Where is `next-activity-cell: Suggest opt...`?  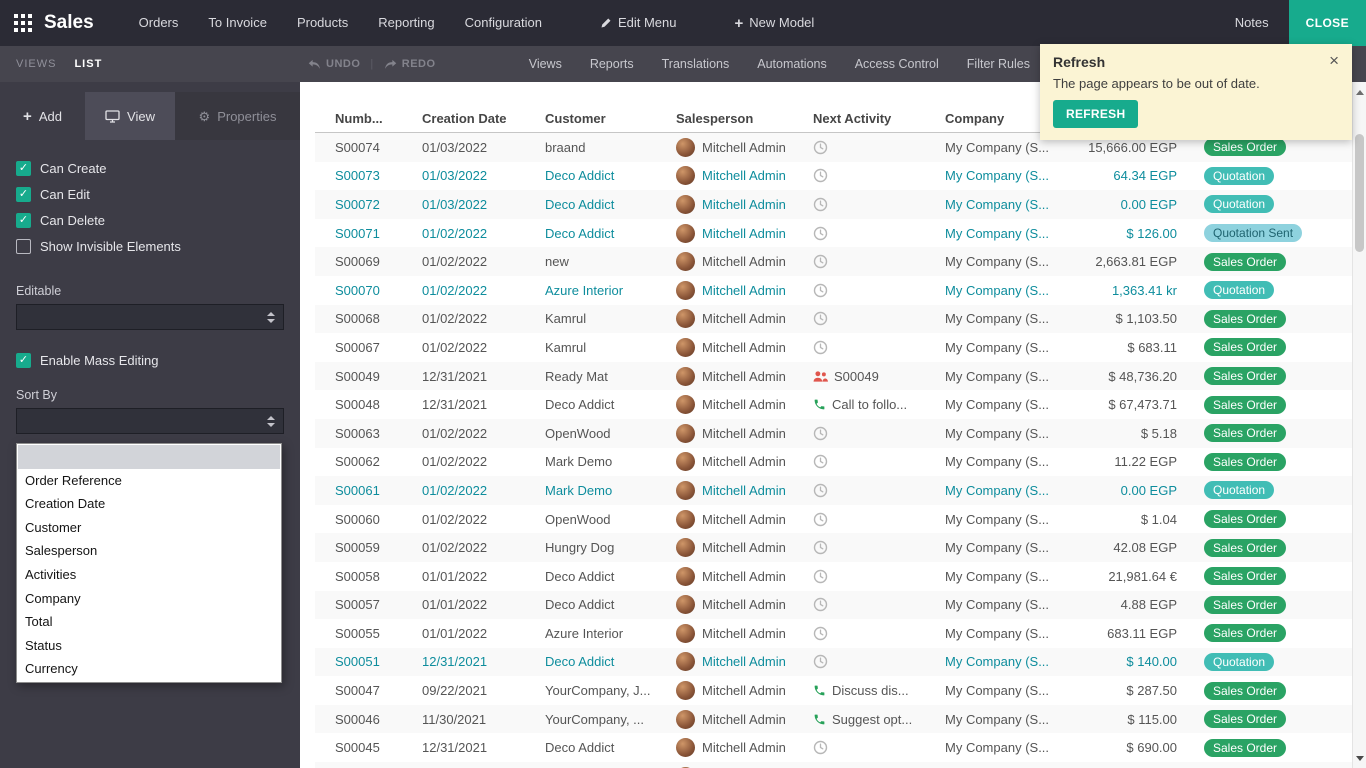 next-activity-cell: Suggest opt... is located at coordinates (879, 719).